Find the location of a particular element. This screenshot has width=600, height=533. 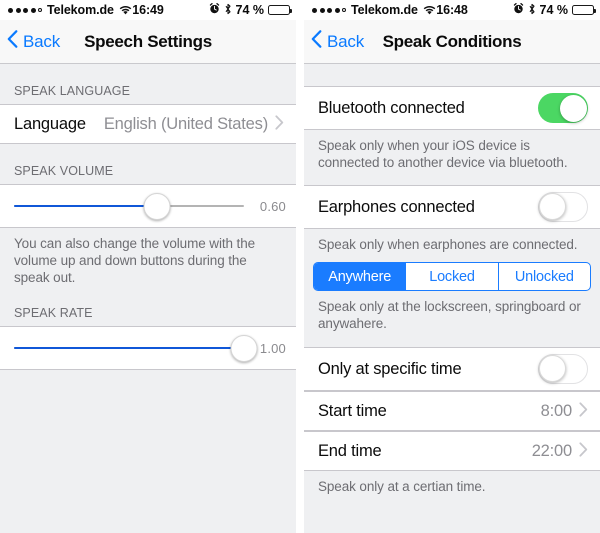

time-section-footnote: Speak only at a certian time. is located at coordinates (402, 486).